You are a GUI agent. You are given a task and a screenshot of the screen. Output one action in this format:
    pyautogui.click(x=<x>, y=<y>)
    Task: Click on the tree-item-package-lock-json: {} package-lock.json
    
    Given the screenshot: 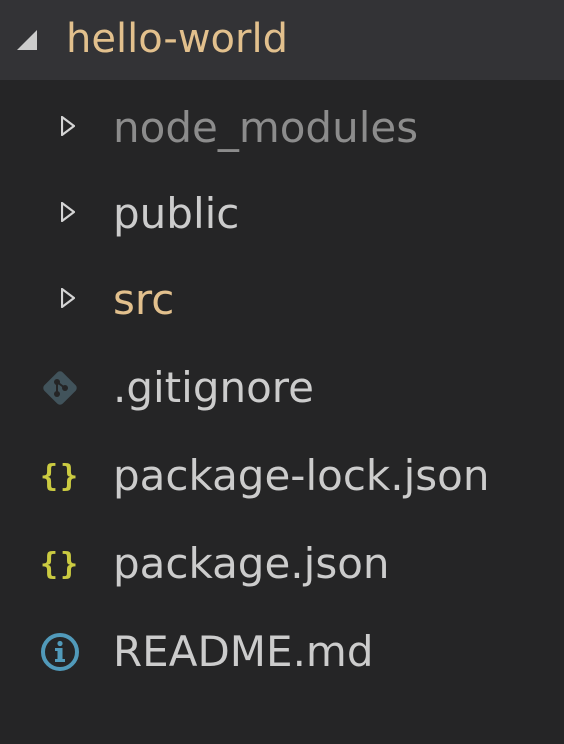 What is the action you would take?
    pyautogui.click(x=282, y=476)
    